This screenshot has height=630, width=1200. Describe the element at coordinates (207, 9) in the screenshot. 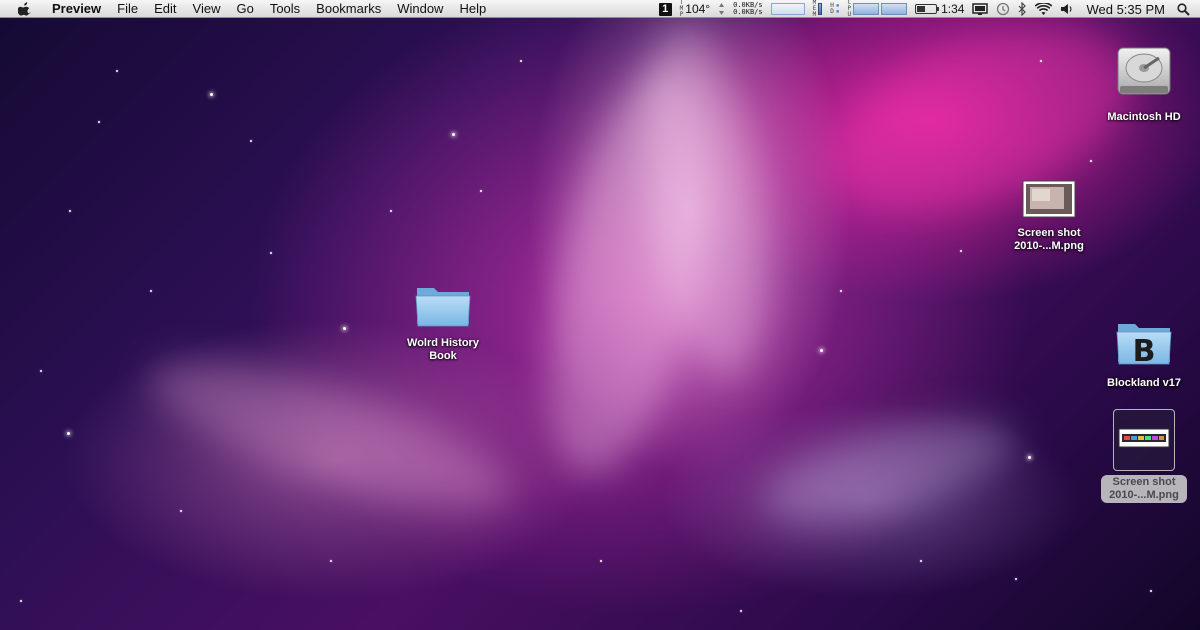

I see `menu-view: View` at that location.